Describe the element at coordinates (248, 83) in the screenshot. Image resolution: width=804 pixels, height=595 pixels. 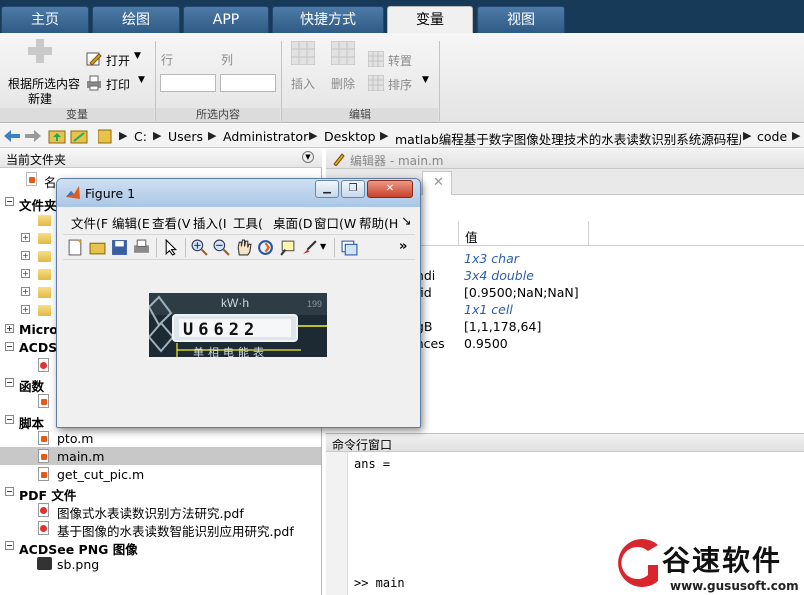
I see `col-field` at that location.